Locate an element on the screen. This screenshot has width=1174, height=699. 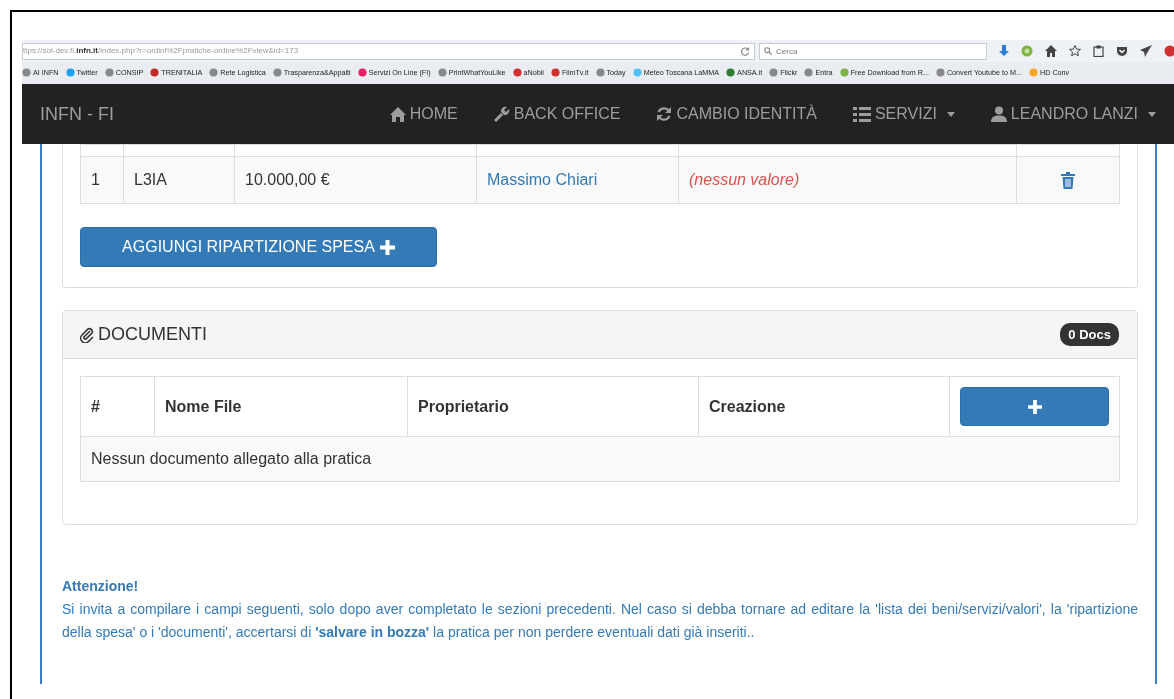
user-icon is located at coordinates (998, 114).